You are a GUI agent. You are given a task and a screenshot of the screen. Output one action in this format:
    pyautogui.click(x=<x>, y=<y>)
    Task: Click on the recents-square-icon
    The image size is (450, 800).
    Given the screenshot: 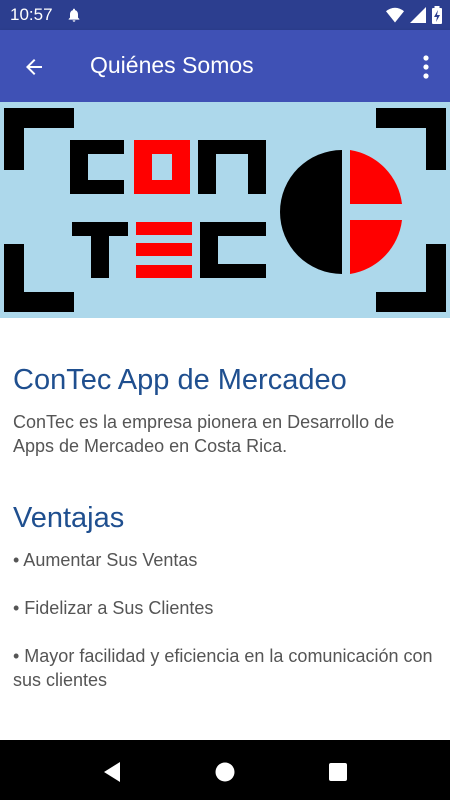 What is the action you would take?
    pyautogui.click(x=338, y=772)
    